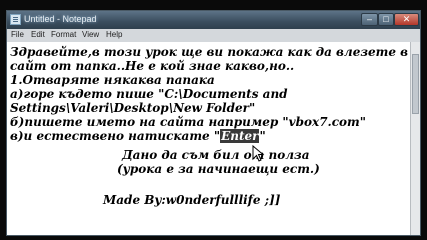 The height and width of the screenshot is (240, 427). Describe the element at coordinates (90, 34) in the screenshot. I see `menu-view: View` at that location.